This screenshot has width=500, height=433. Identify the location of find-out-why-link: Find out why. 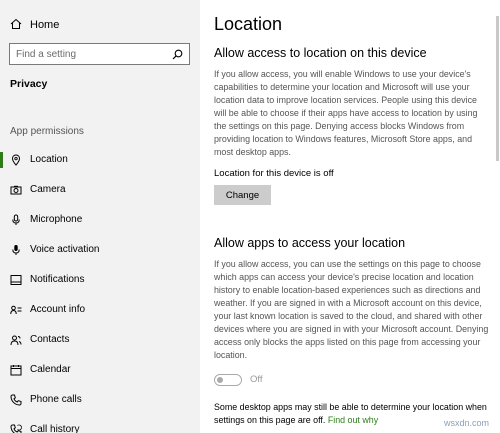
(353, 420).